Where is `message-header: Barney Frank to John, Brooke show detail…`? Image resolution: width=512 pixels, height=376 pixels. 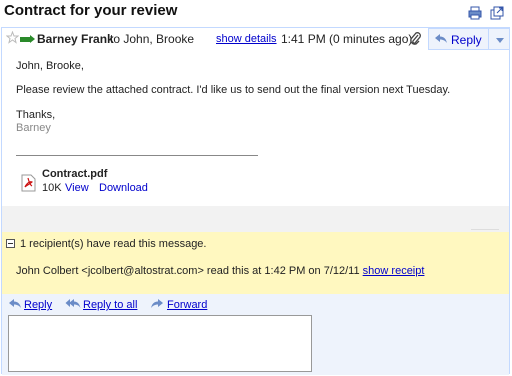 message-header: Barney Frank to John, Brooke show detail… is located at coordinates (256, 39).